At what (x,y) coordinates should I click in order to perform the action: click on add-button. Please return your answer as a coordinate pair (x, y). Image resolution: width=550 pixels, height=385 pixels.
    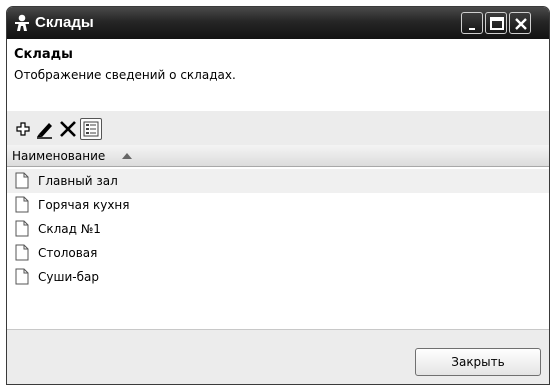
    Looking at the image, I should click on (23, 129).